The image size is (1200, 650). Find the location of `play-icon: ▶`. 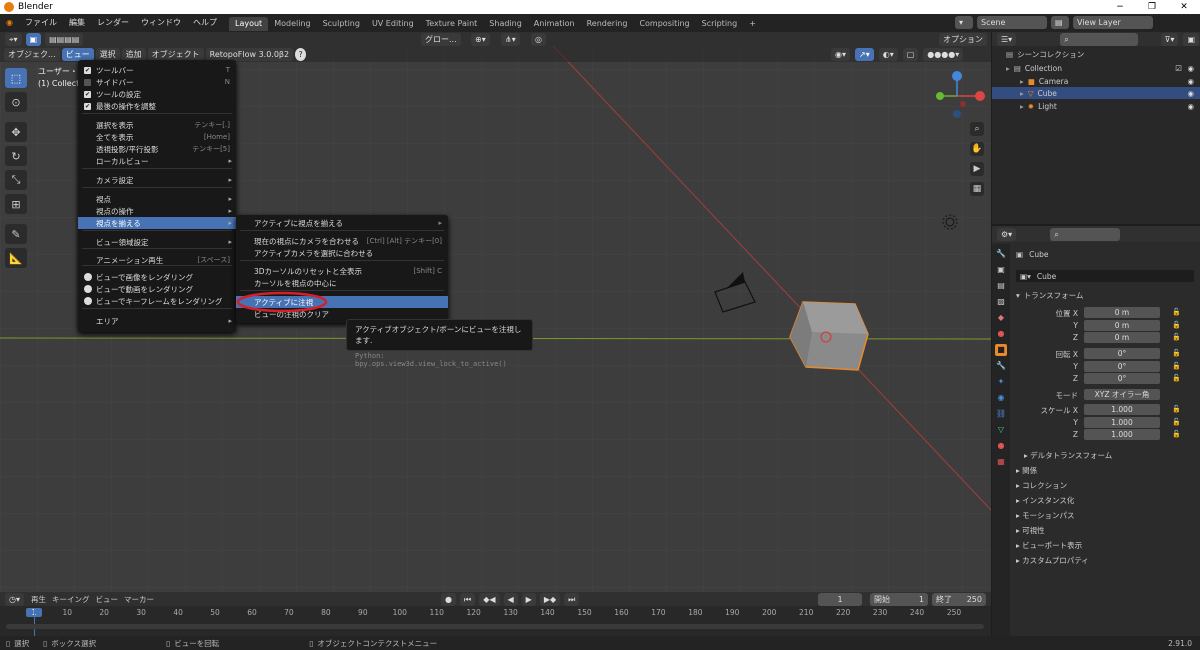

play-icon: ▶ is located at coordinates (528, 599).